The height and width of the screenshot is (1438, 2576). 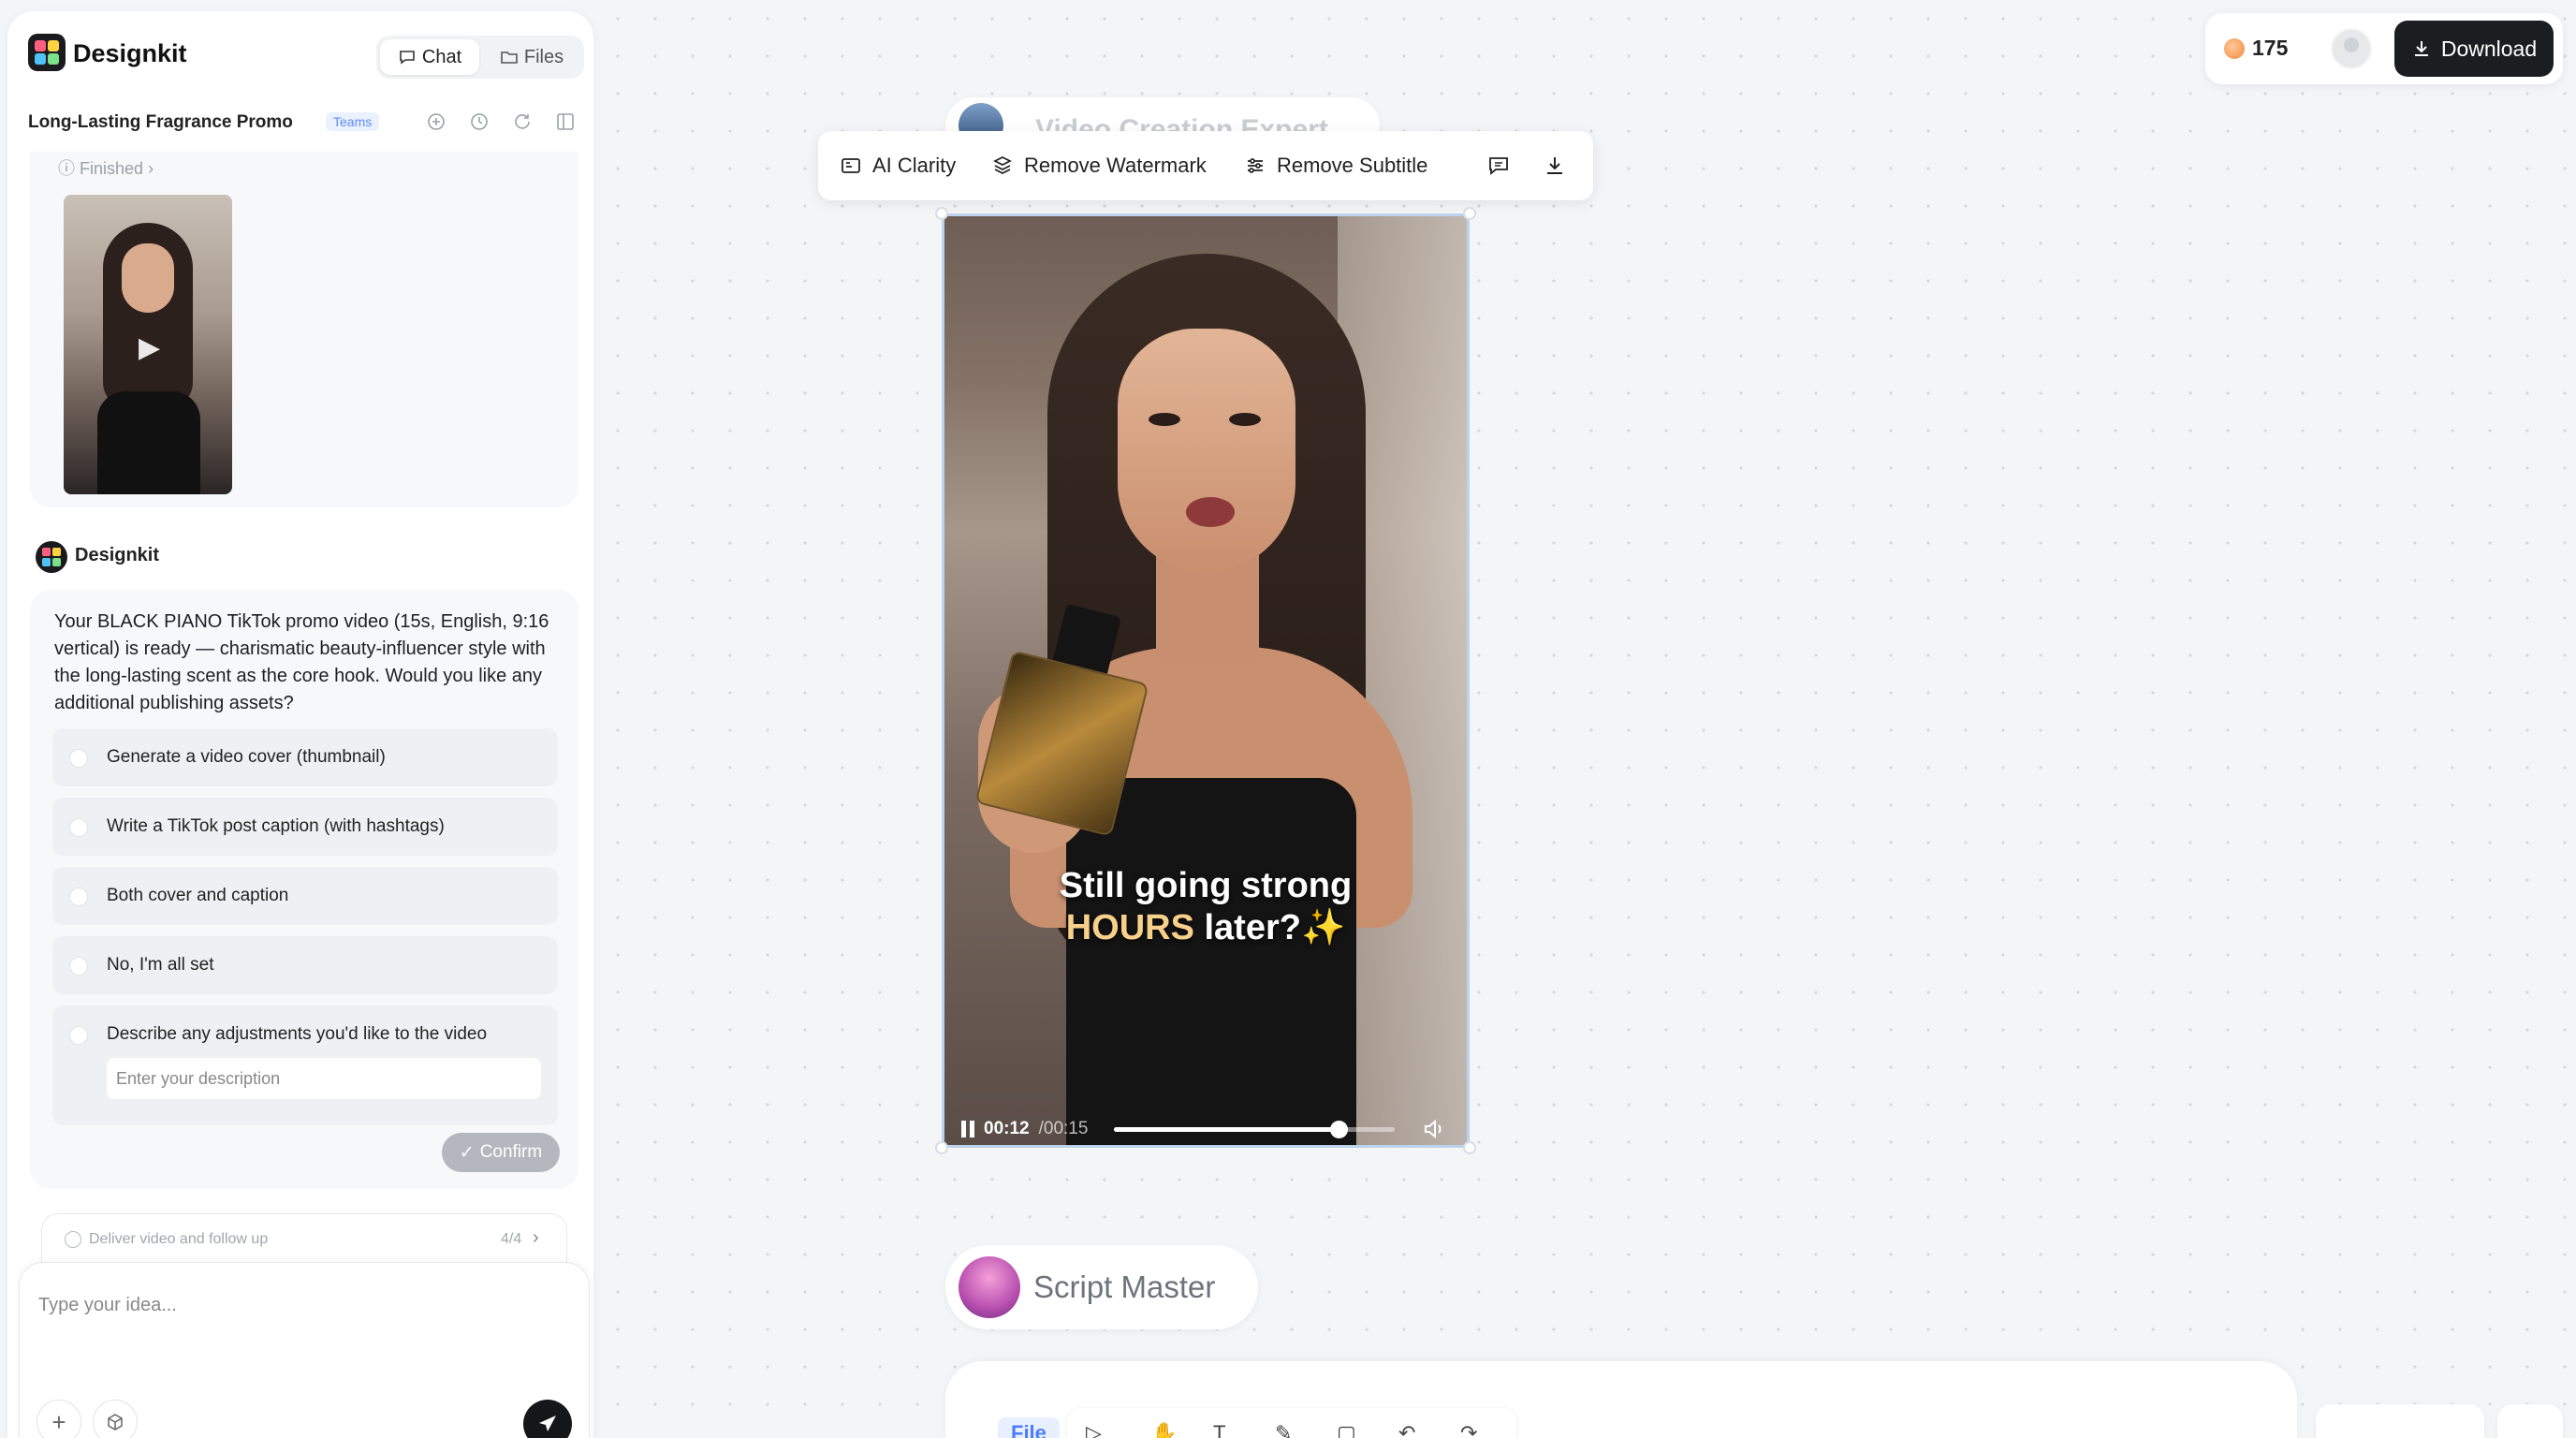 I want to click on hand-tool-icon: ✋, so click(x=1164, y=1429).